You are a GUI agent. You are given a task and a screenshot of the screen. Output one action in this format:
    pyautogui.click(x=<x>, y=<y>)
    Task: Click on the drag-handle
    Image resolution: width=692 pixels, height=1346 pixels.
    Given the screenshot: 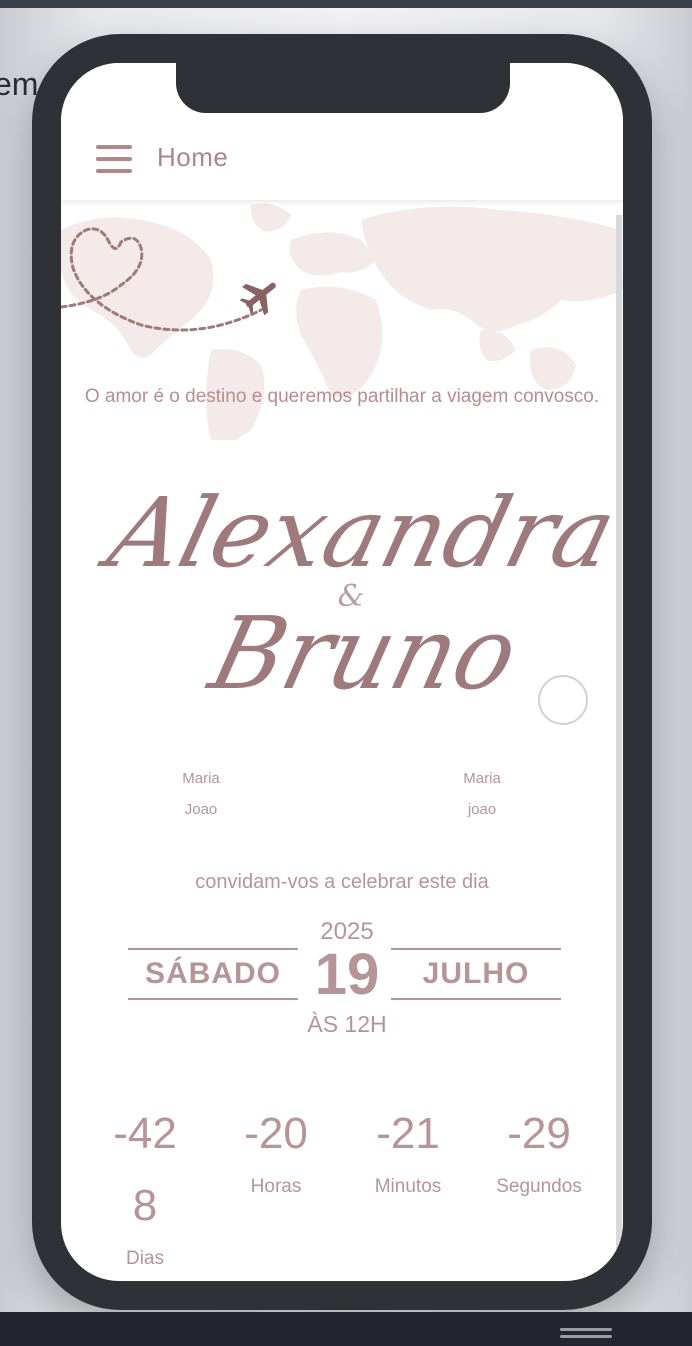 What is the action you would take?
    pyautogui.click(x=586, y=1329)
    